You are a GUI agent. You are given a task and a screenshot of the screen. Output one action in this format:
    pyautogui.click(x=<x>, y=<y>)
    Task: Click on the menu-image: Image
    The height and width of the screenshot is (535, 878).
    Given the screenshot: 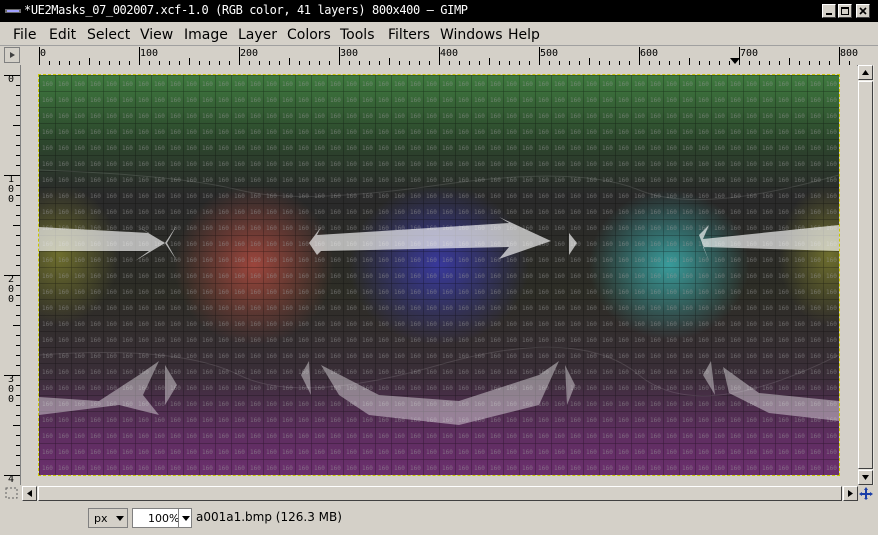 What is the action you would take?
    pyautogui.click(x=206, y=35)
    